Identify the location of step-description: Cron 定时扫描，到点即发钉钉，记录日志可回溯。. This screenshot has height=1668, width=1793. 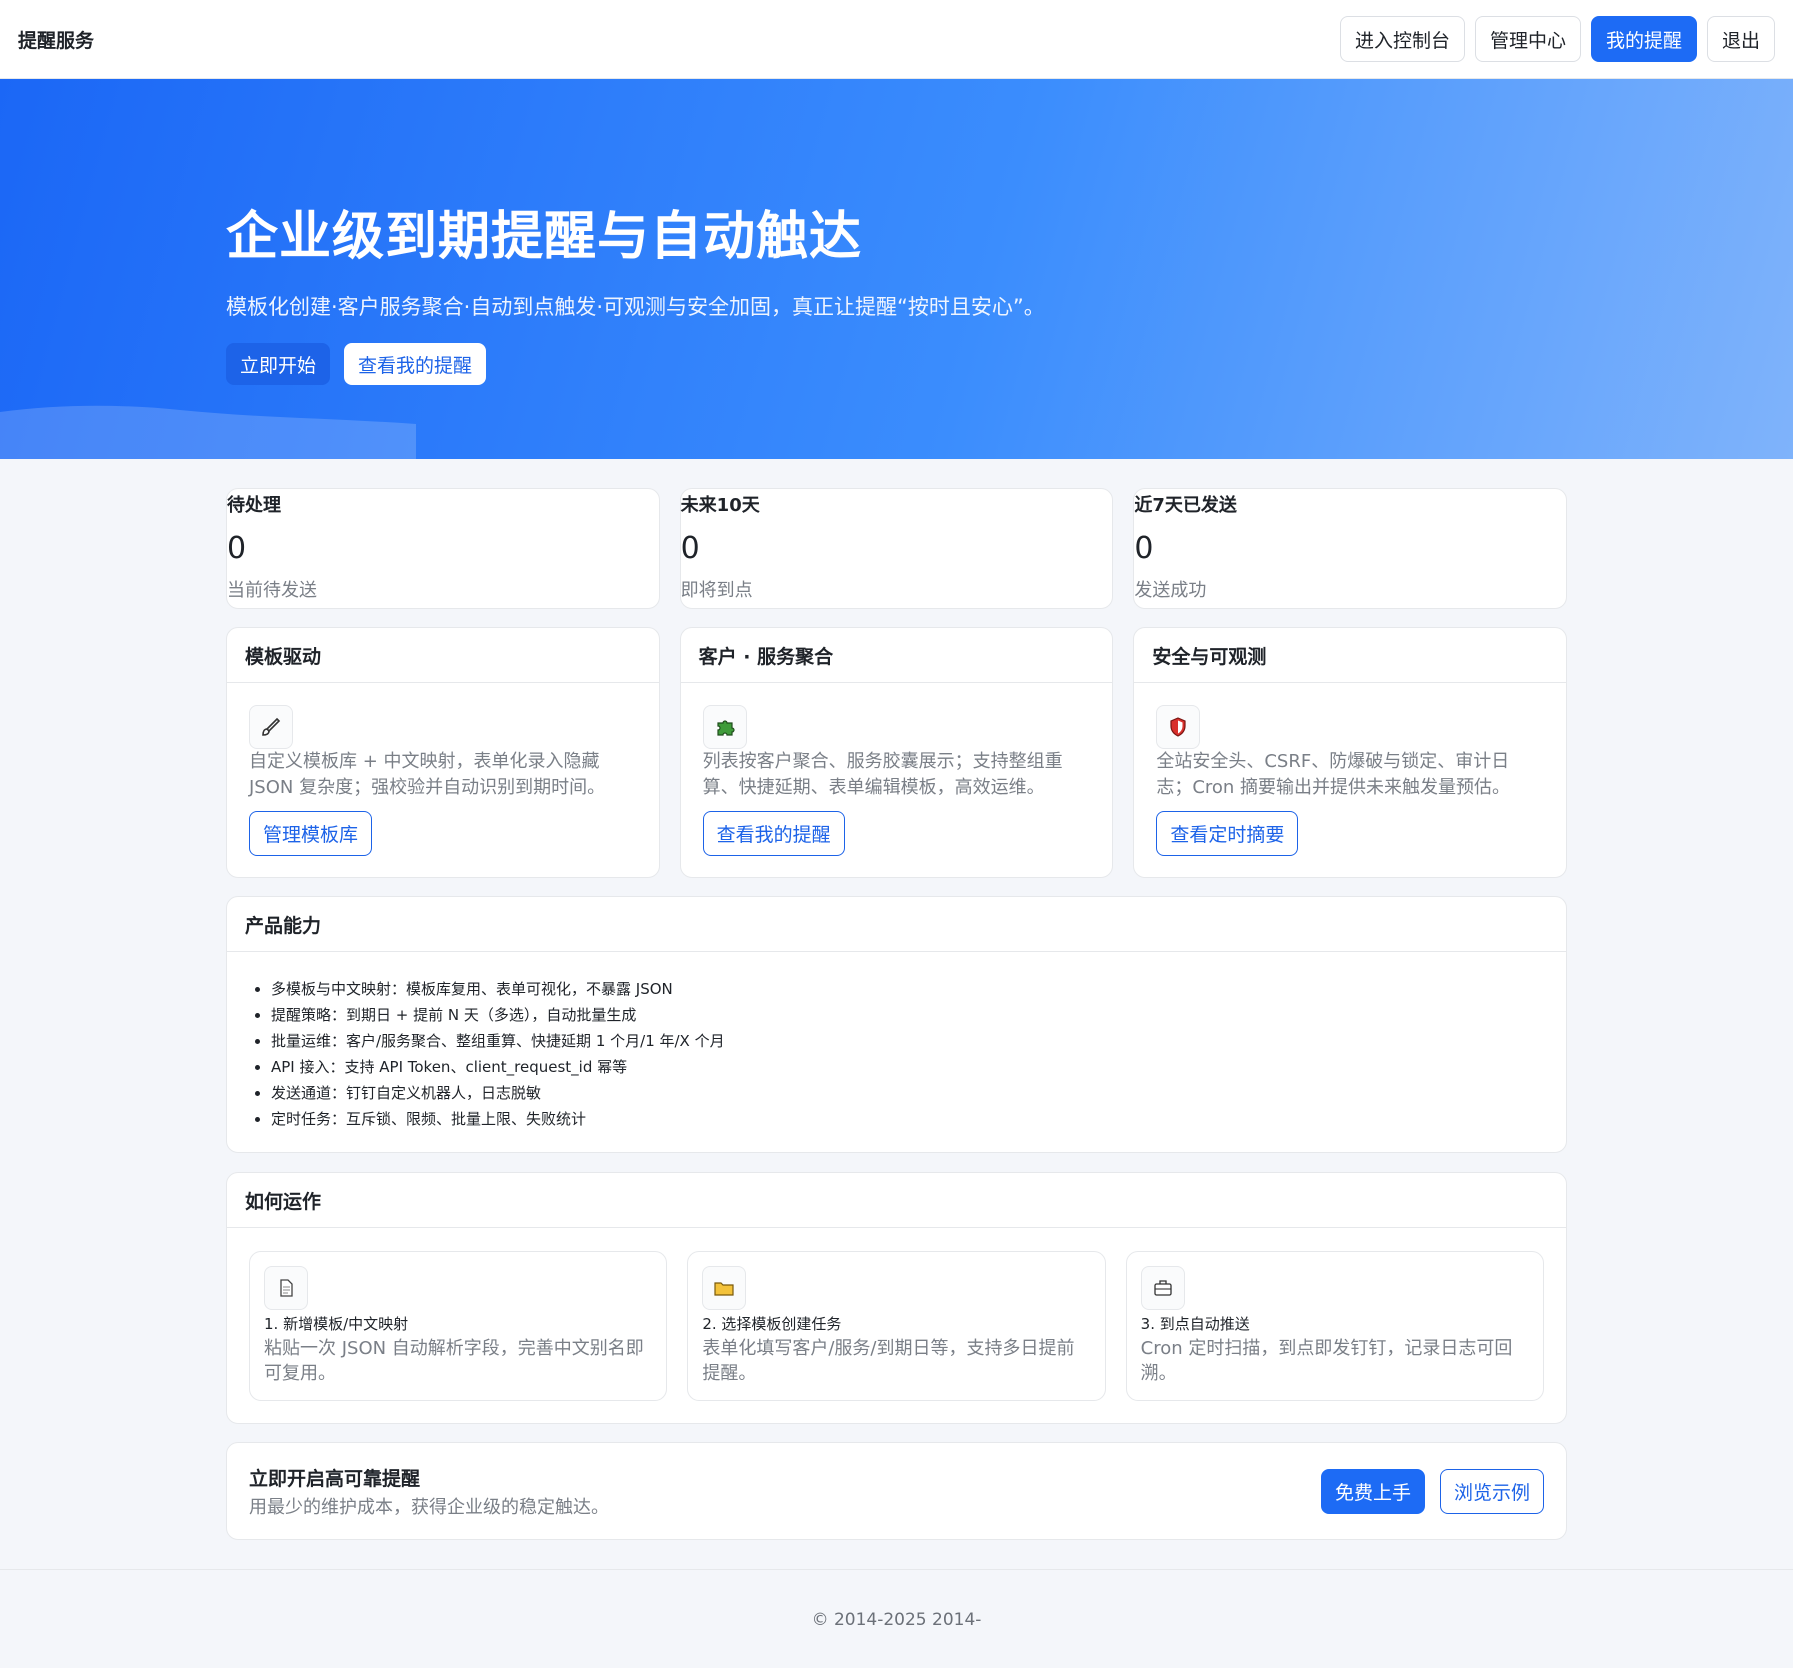
(1326, 1361).